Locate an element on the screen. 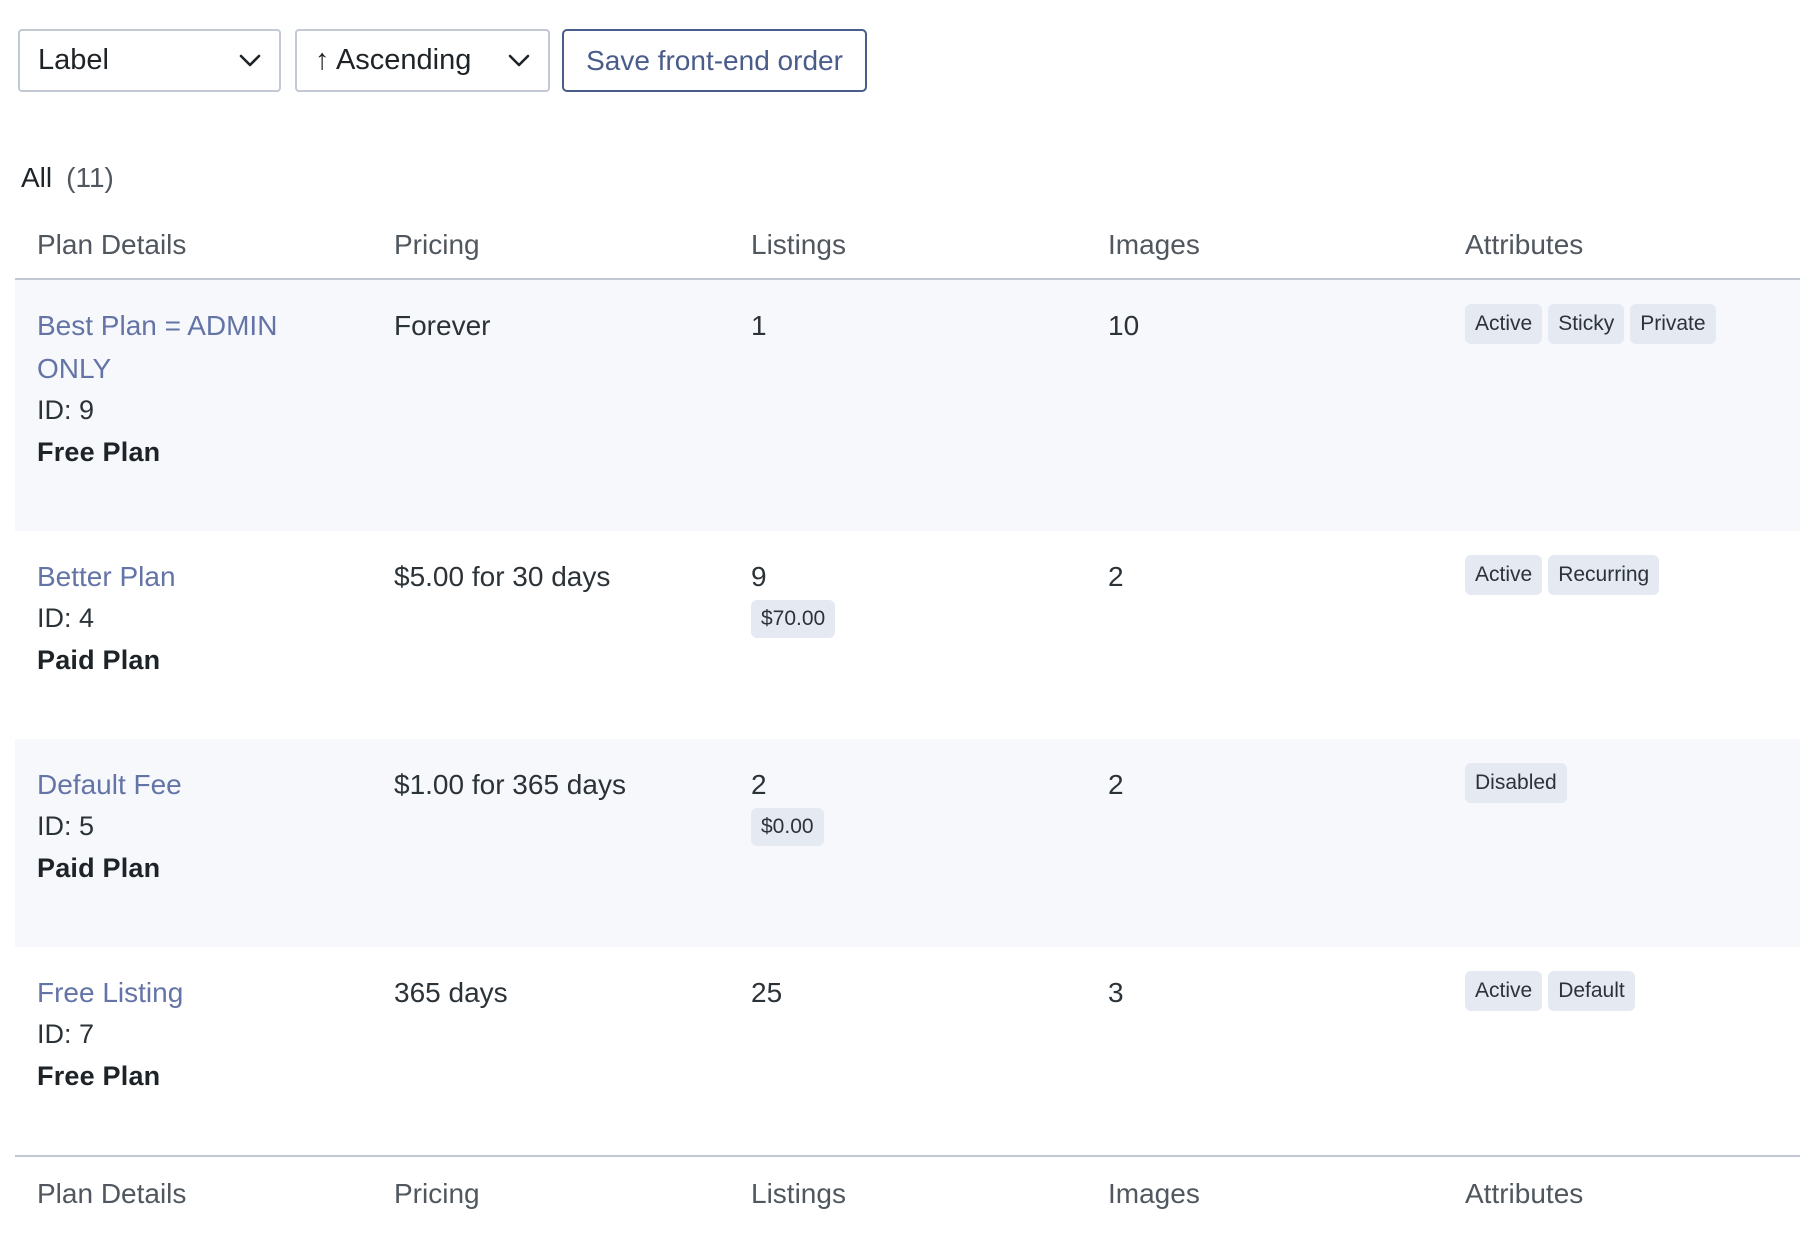 This screenshot has height=1238, width=1800. column-header-listings: Listings is located at coordinates (798, 244).